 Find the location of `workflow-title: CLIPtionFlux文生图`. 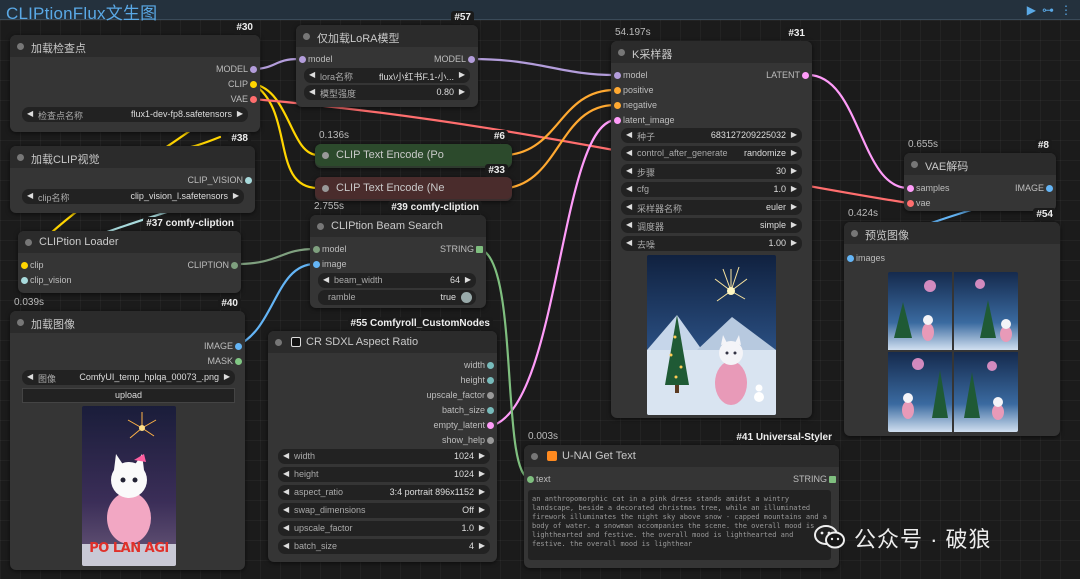

workflow-title: CLIPtionFlux文生图 is located at coordinates (82, 13).